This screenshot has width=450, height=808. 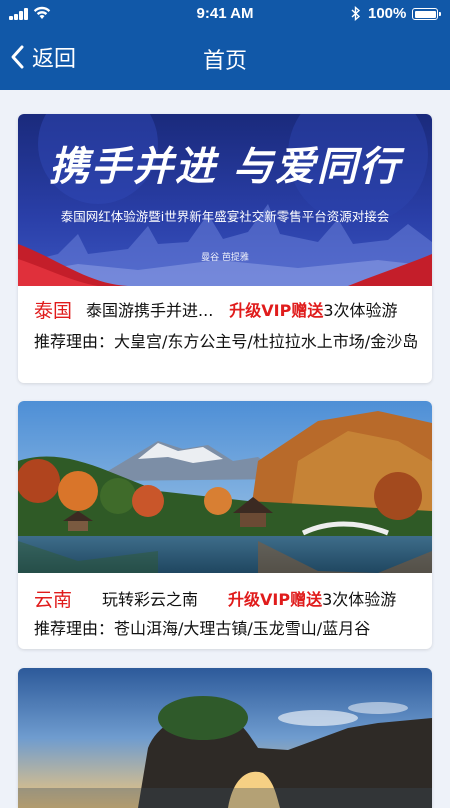 I want to click on reason-text: 大皇宫/东方公主号/杜拉拉水上市场/金沙岛, so click(x=266, y=341).